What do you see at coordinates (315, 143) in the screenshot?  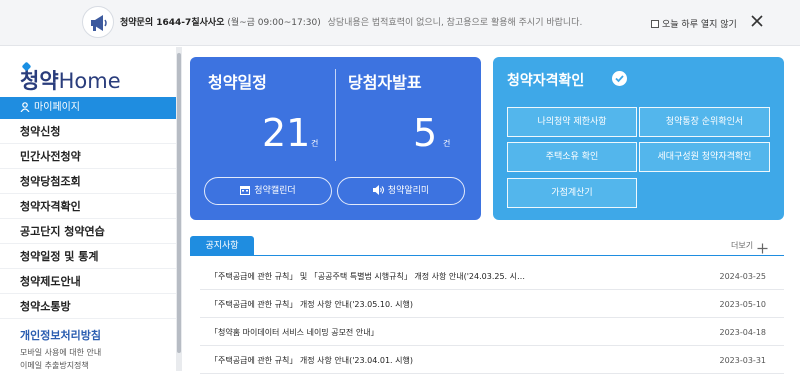 I see `schedule-unit: 건` at bounding box center [315, 143].